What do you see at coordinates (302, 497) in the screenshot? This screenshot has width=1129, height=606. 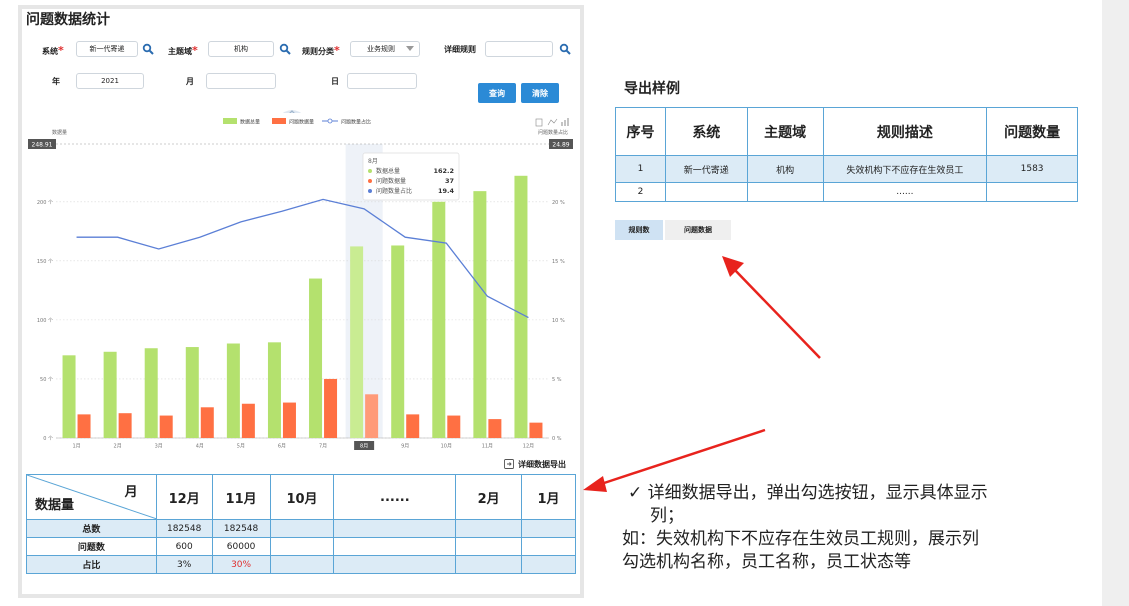 I see `column-header: 10月` at bounding box center [302, 497].